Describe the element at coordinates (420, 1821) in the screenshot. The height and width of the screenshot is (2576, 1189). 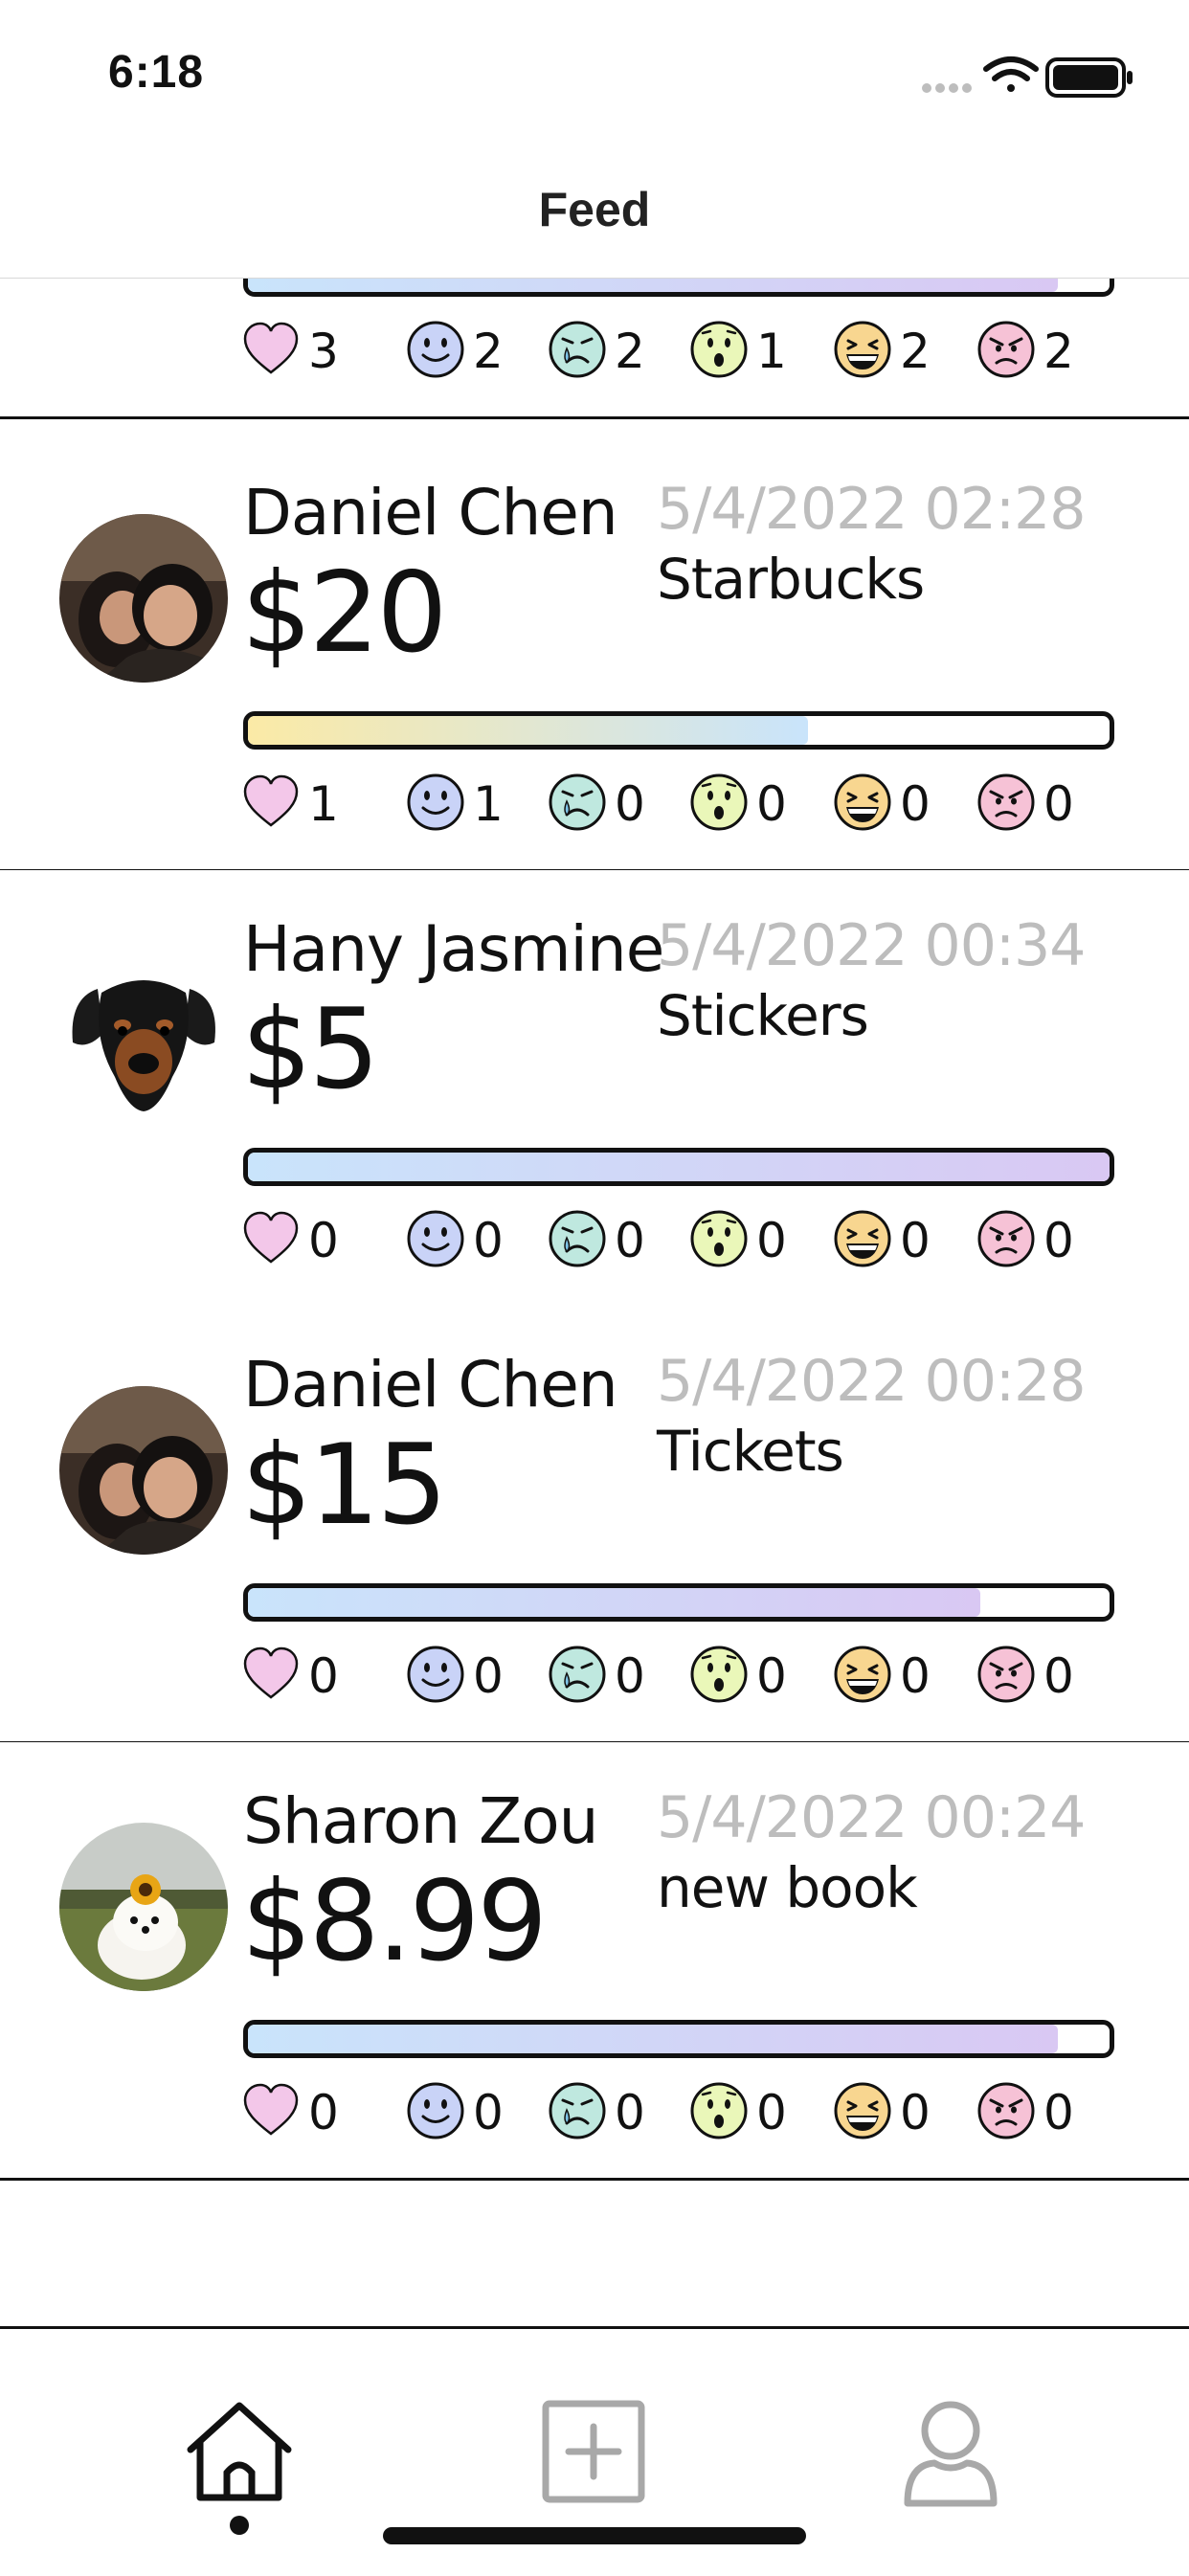
I see `post-author-name: Sharon Zou` at that location.